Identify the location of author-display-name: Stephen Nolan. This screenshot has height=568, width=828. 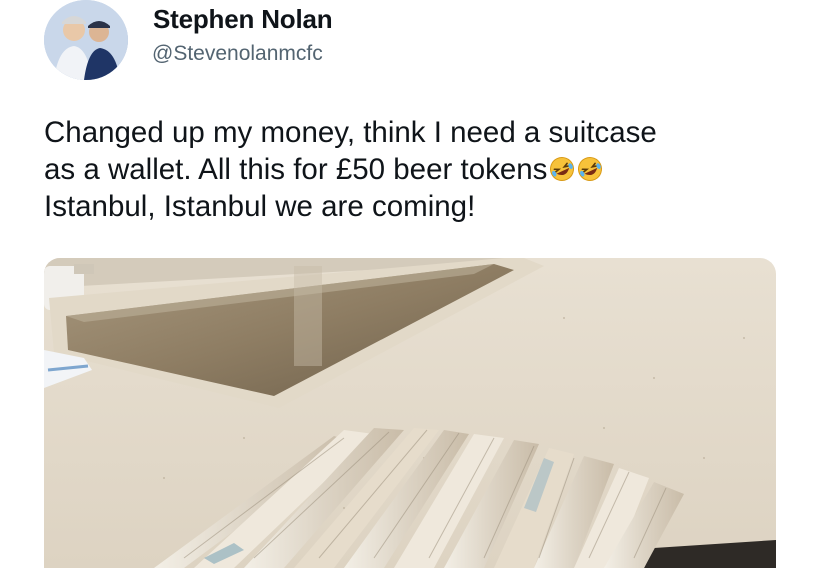
(243, 19).